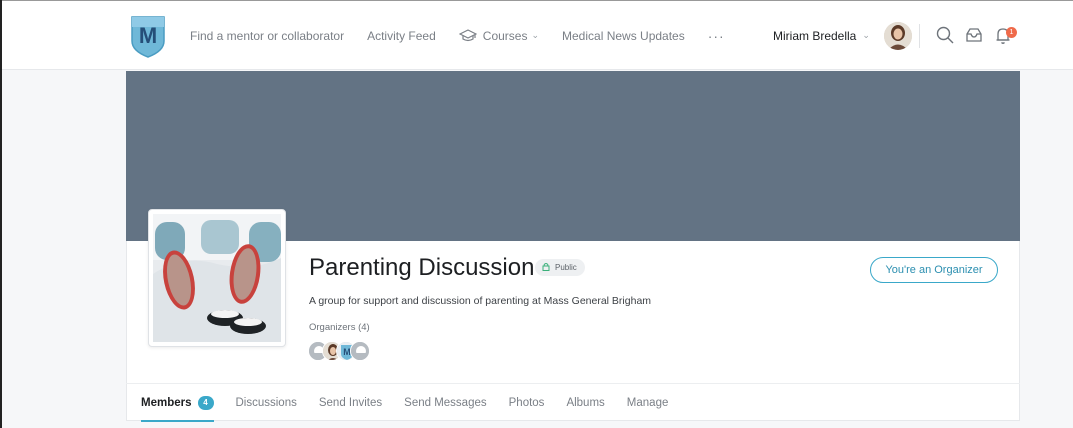 The height and width of the screenshot is (428, 1073). Describe the element at coordinates (401, 36) in the screenshot. I see `nav-activity-feed: Activity Feed` at that location.